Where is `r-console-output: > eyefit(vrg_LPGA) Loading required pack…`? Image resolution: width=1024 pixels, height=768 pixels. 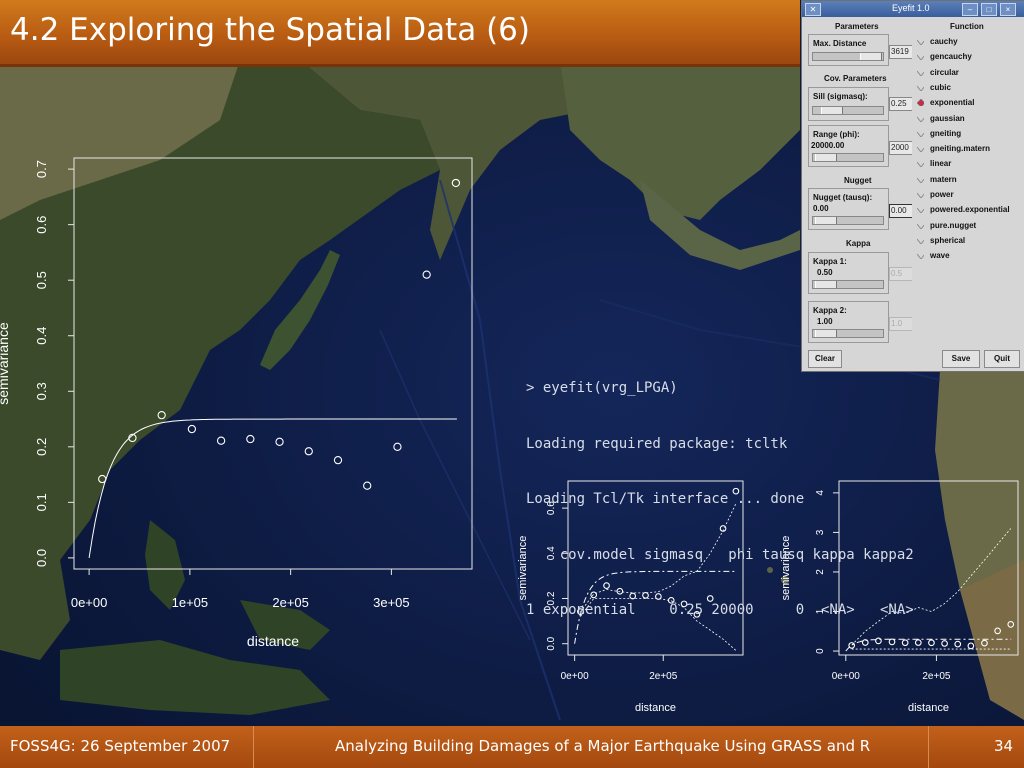
r-console-output: > eyefit(vrg_LPGA) Loading required pack… is located at coordinates (720, 490).